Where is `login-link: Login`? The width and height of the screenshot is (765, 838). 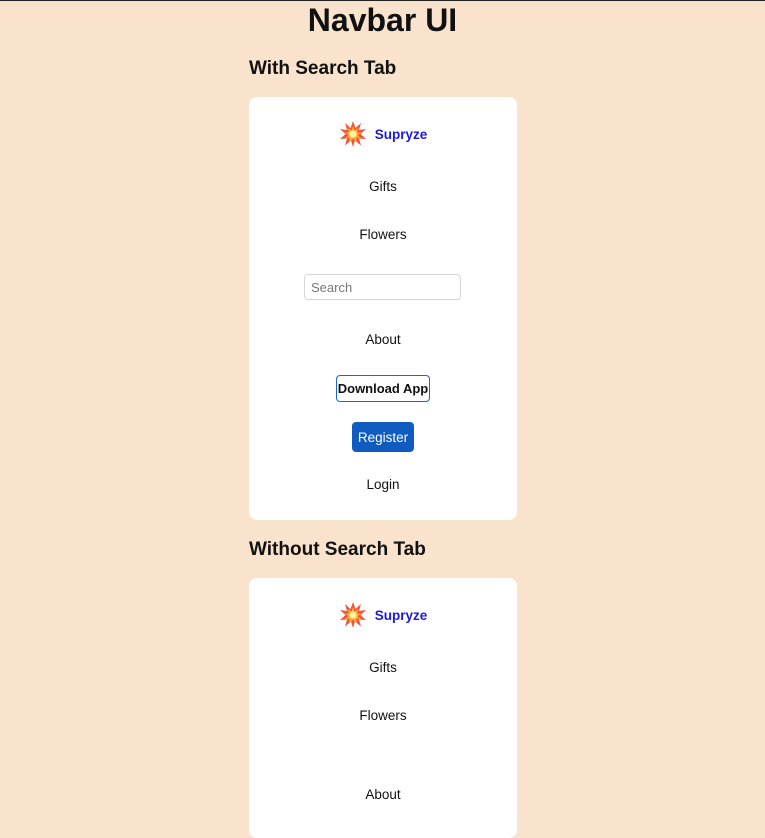 login-link: Login is located at coordinates (383, 485).